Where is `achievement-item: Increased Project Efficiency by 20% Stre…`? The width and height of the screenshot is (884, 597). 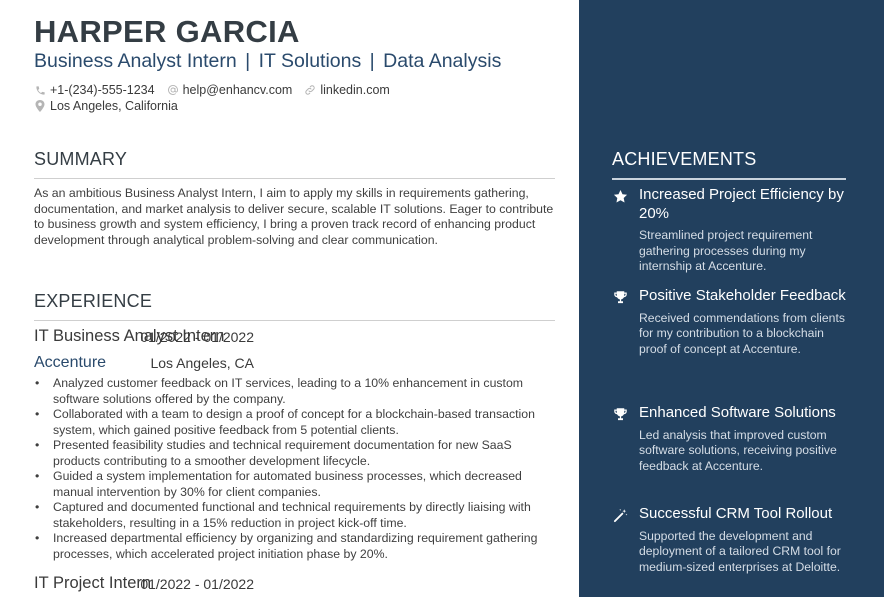 achievement-item: Increased Project Efficiency by 20% Stre… is located at coordinates (732, 230).